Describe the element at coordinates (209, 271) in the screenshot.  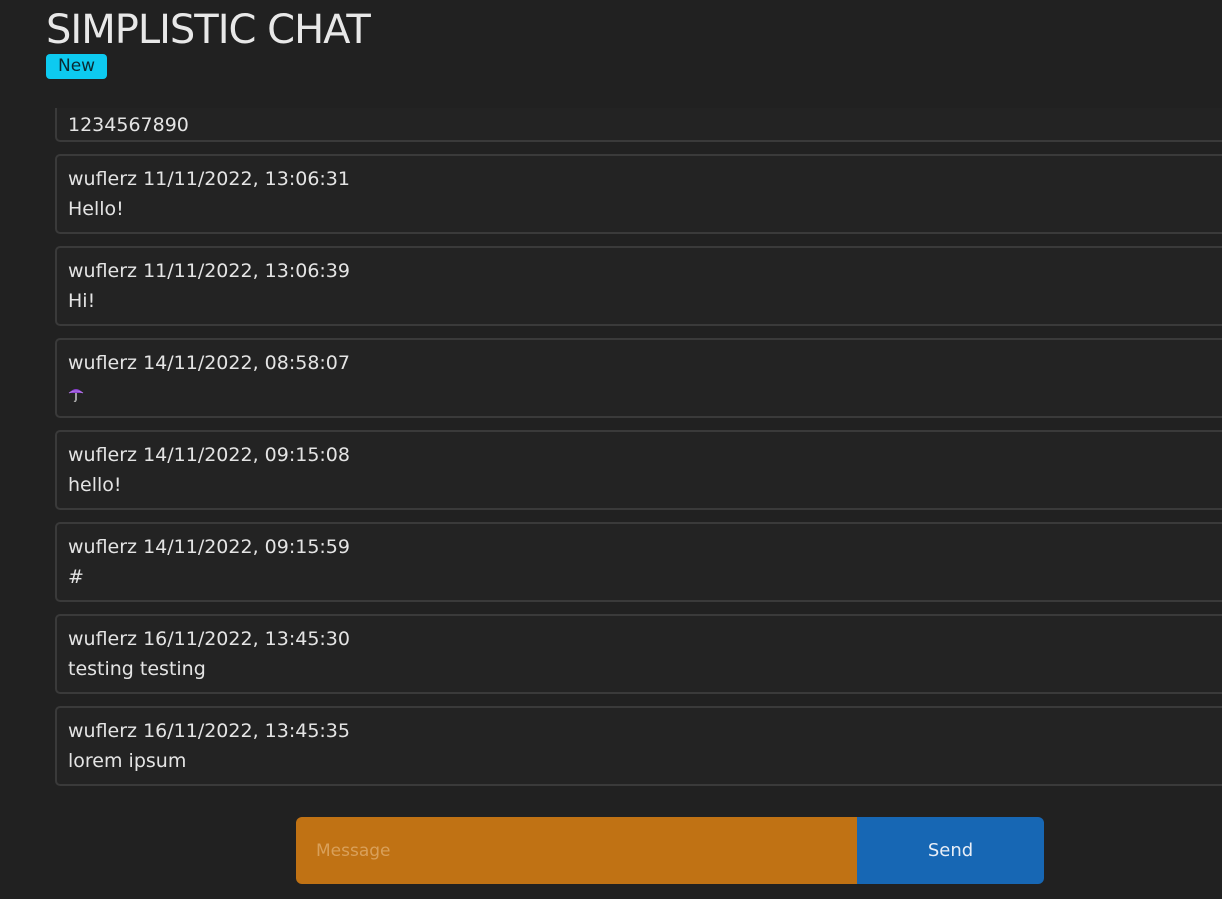
I see `message-header: wuflerz 11/11/2022, 13:06:39` at that location.